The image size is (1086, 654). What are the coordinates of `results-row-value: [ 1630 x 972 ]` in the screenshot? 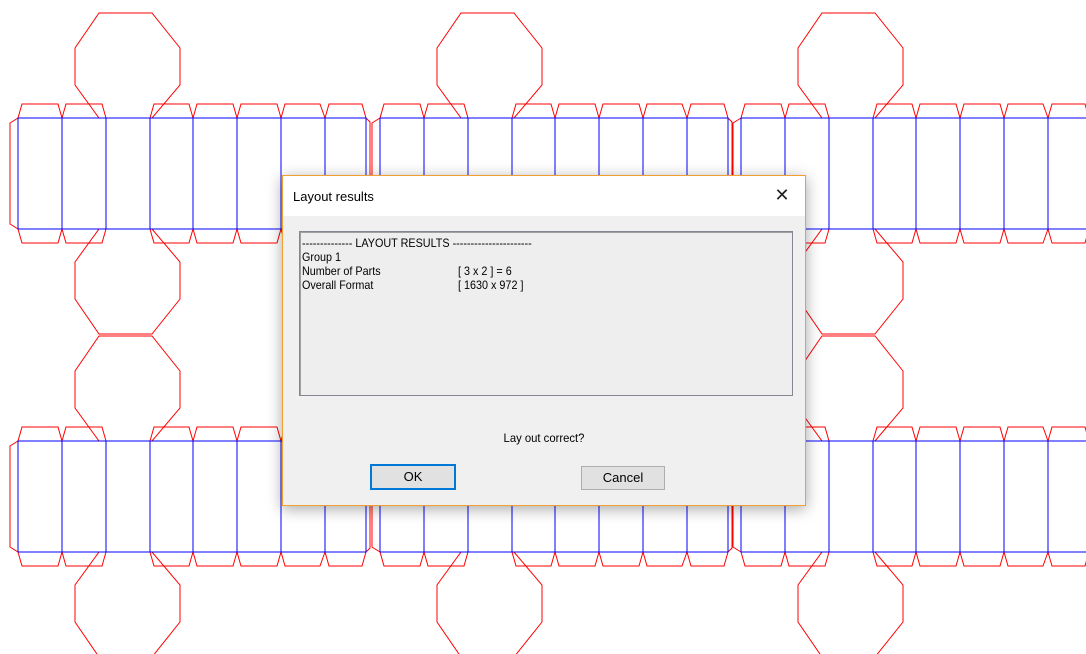 It's located at (491, 285).